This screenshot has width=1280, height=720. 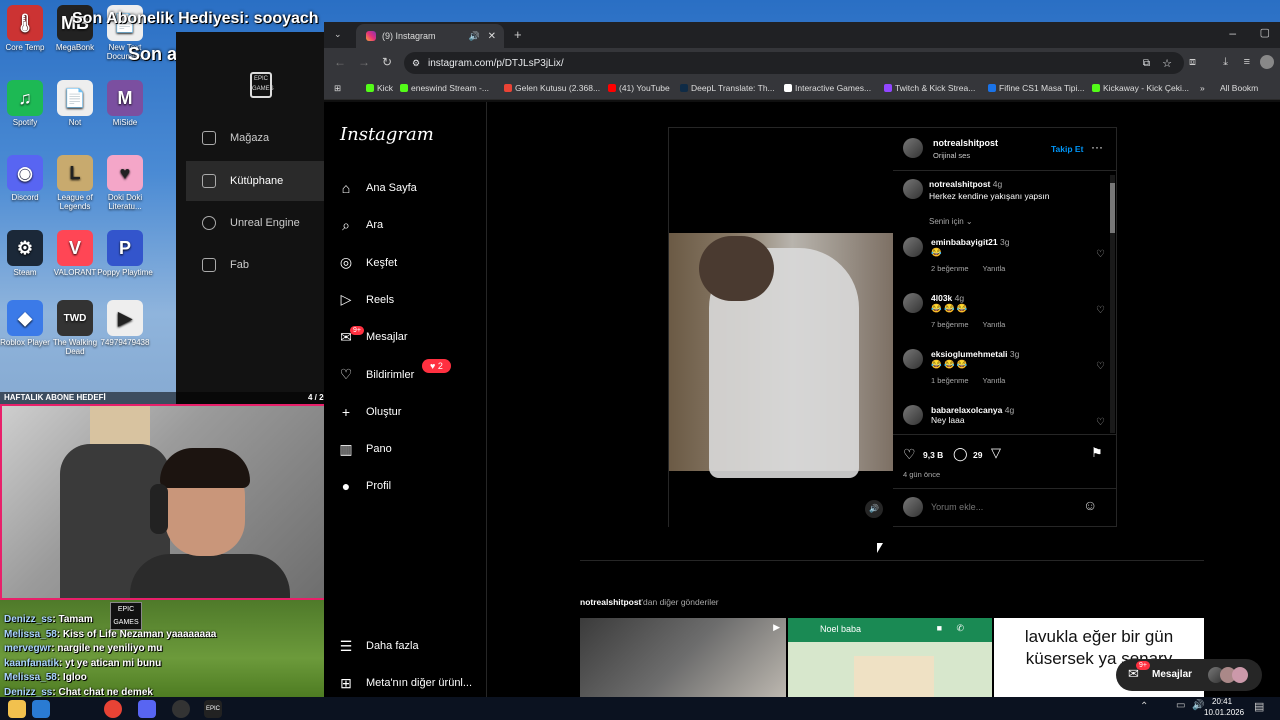 What do you see at coordinates (951, 155) in the screenshot?
I see `audio-label: Orijinal ses` at bounding box center [951, 155].